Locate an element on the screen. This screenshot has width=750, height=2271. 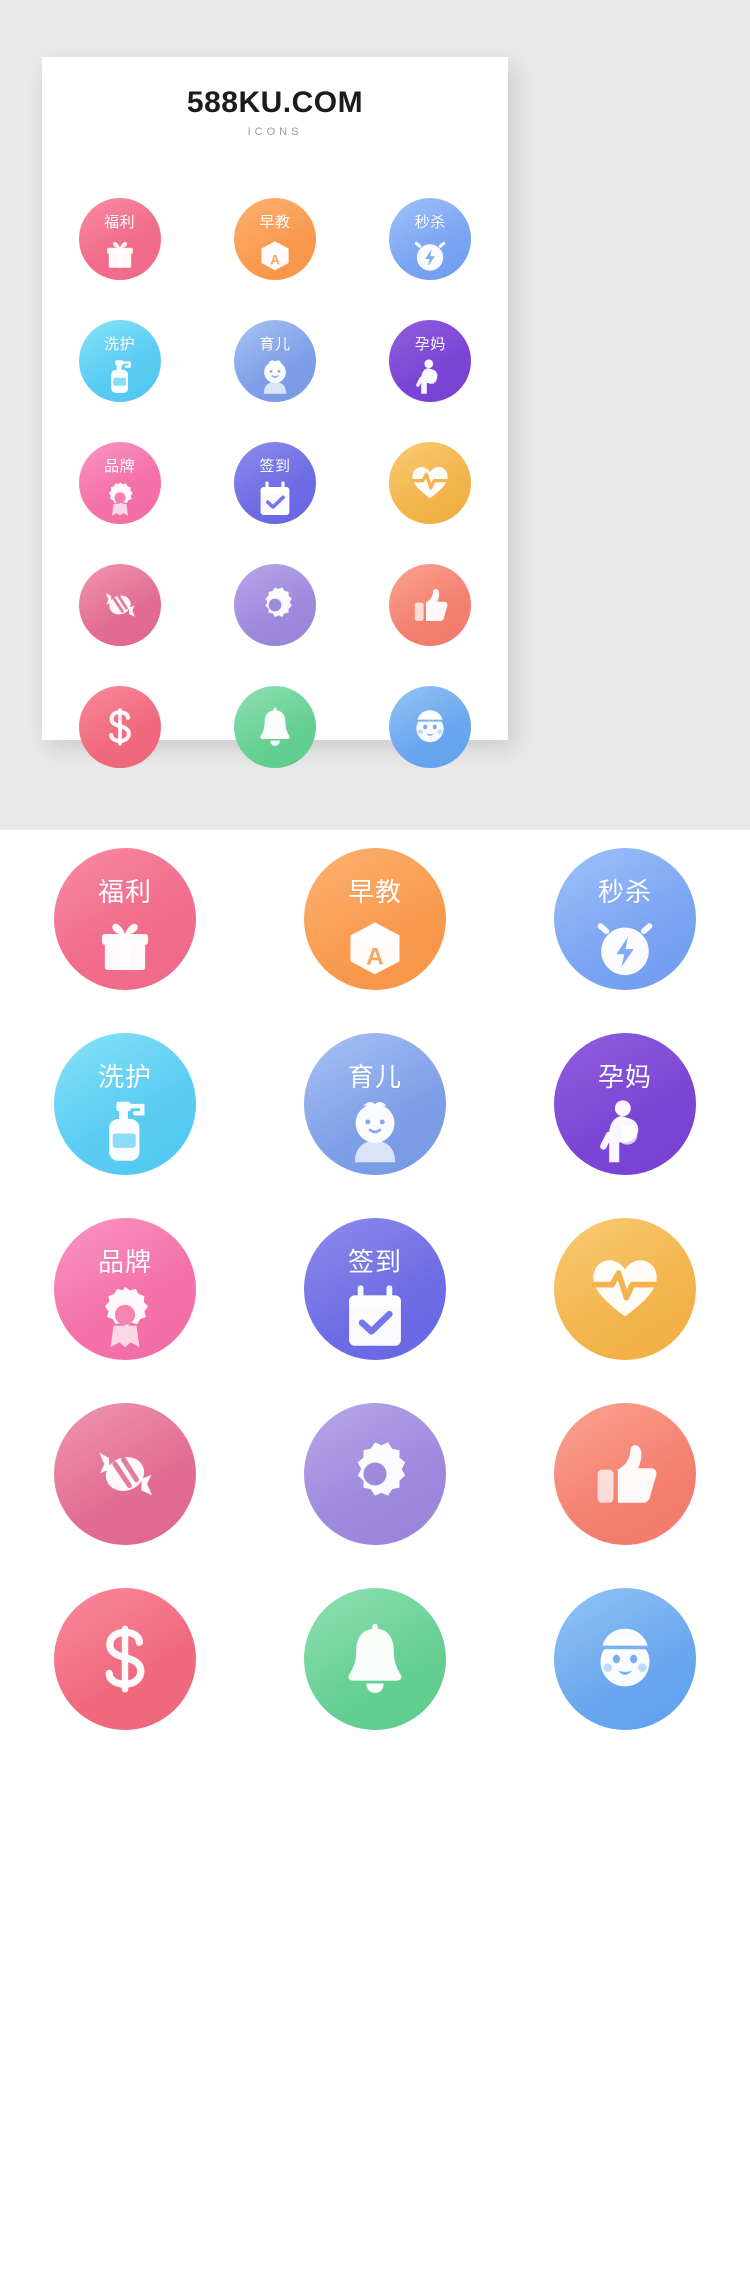
icon-label: 品牌 is located at coordinates (124, 1262).